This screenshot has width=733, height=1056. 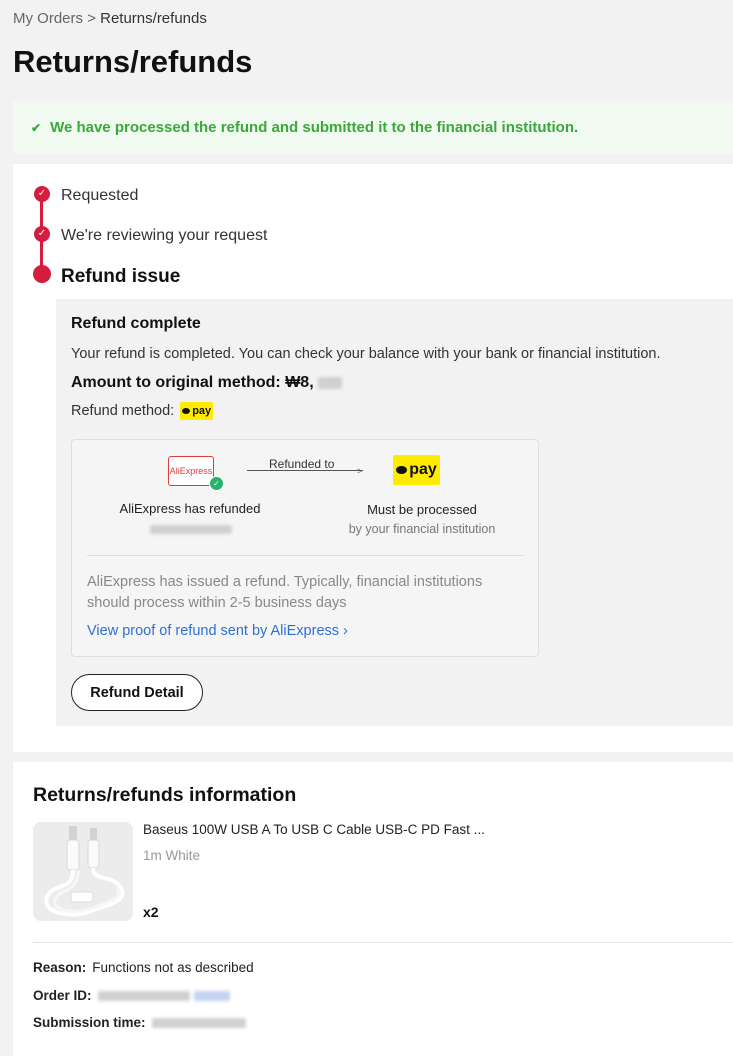 What do you see at coordinates (360, 471) in the screenshot?
I see `arrow-right-icon: >` at bounding box center [360, 471].